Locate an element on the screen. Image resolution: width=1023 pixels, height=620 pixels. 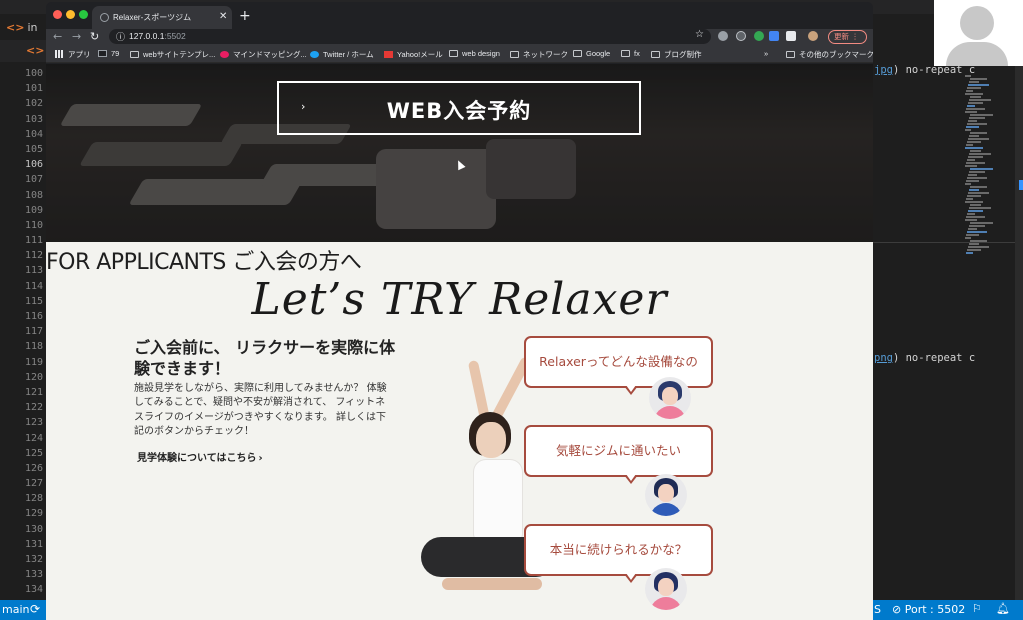
feedback-icon: ⚐ is located at coordinates (977, 608).